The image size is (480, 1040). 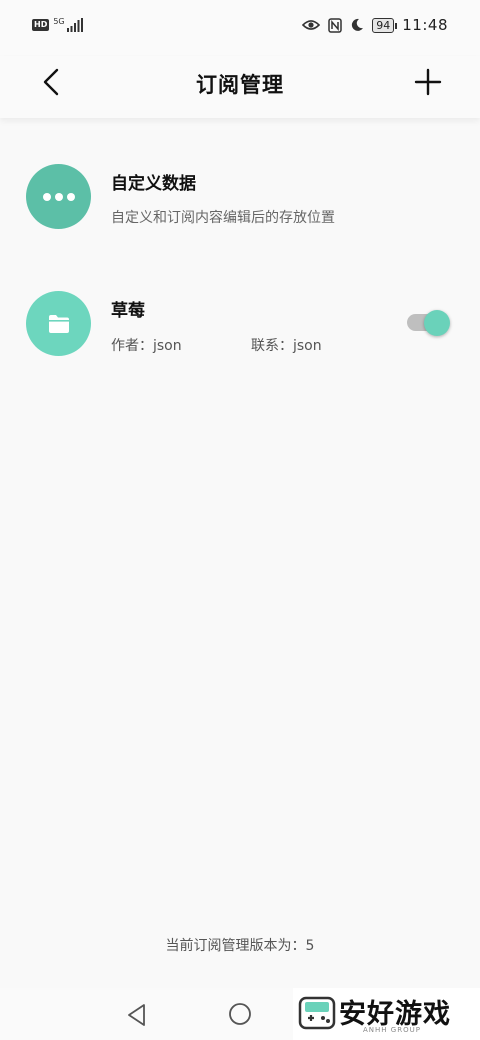 I want to click on folder-icon, so click(x=58, y=323).